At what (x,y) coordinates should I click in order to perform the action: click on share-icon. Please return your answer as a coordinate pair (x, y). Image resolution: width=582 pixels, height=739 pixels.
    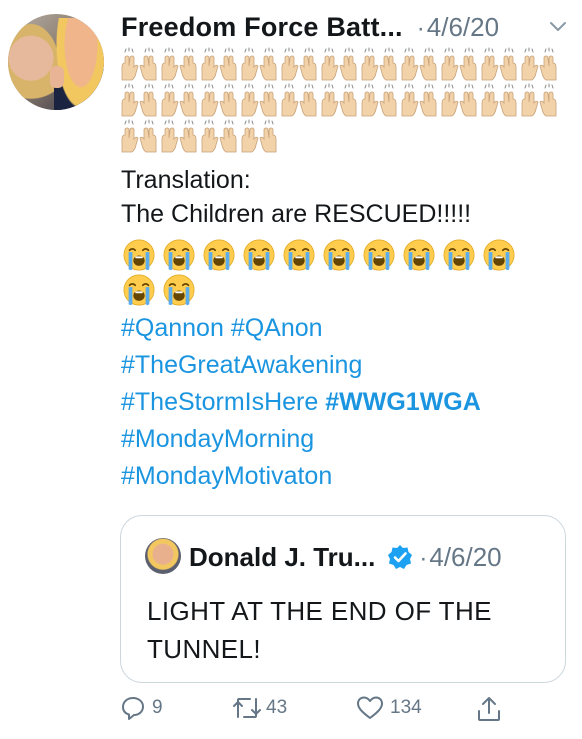
    Looking at the image, I should click on (489, 709).